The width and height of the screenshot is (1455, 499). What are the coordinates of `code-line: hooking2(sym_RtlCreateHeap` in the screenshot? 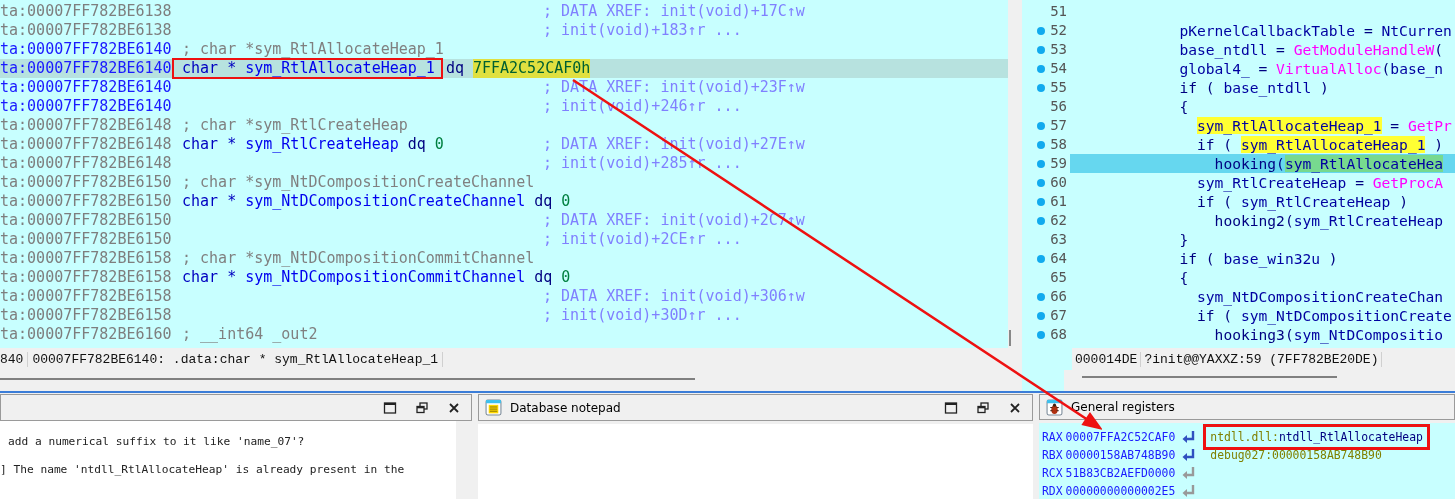 It's located at (1329, 220).